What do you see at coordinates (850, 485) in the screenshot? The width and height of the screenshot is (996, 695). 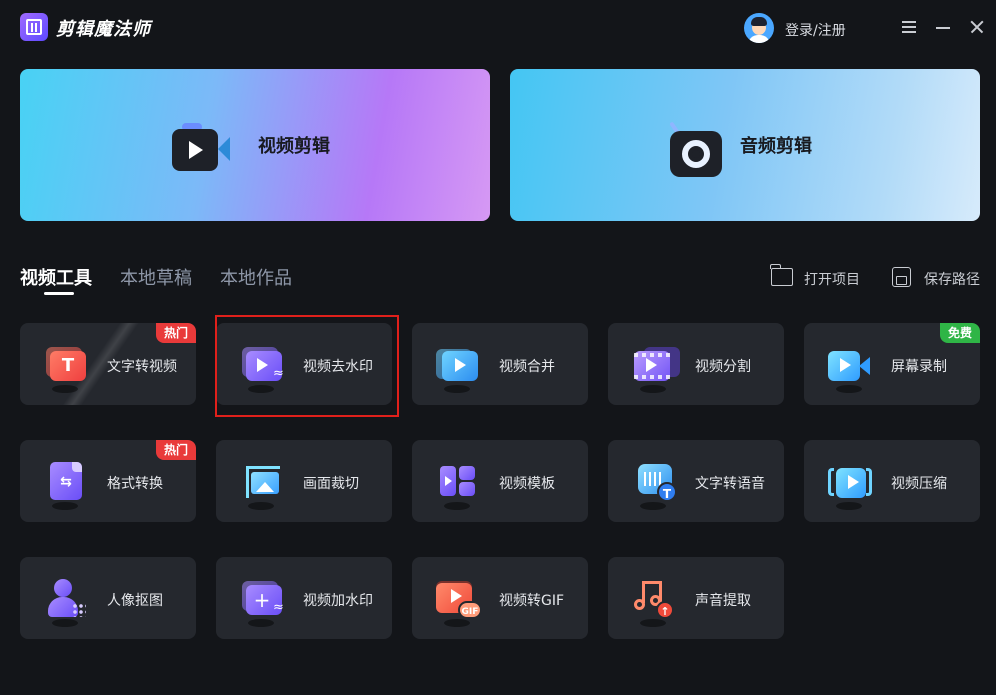 I see `video-compress-icon` at bounding box center [850, 485].